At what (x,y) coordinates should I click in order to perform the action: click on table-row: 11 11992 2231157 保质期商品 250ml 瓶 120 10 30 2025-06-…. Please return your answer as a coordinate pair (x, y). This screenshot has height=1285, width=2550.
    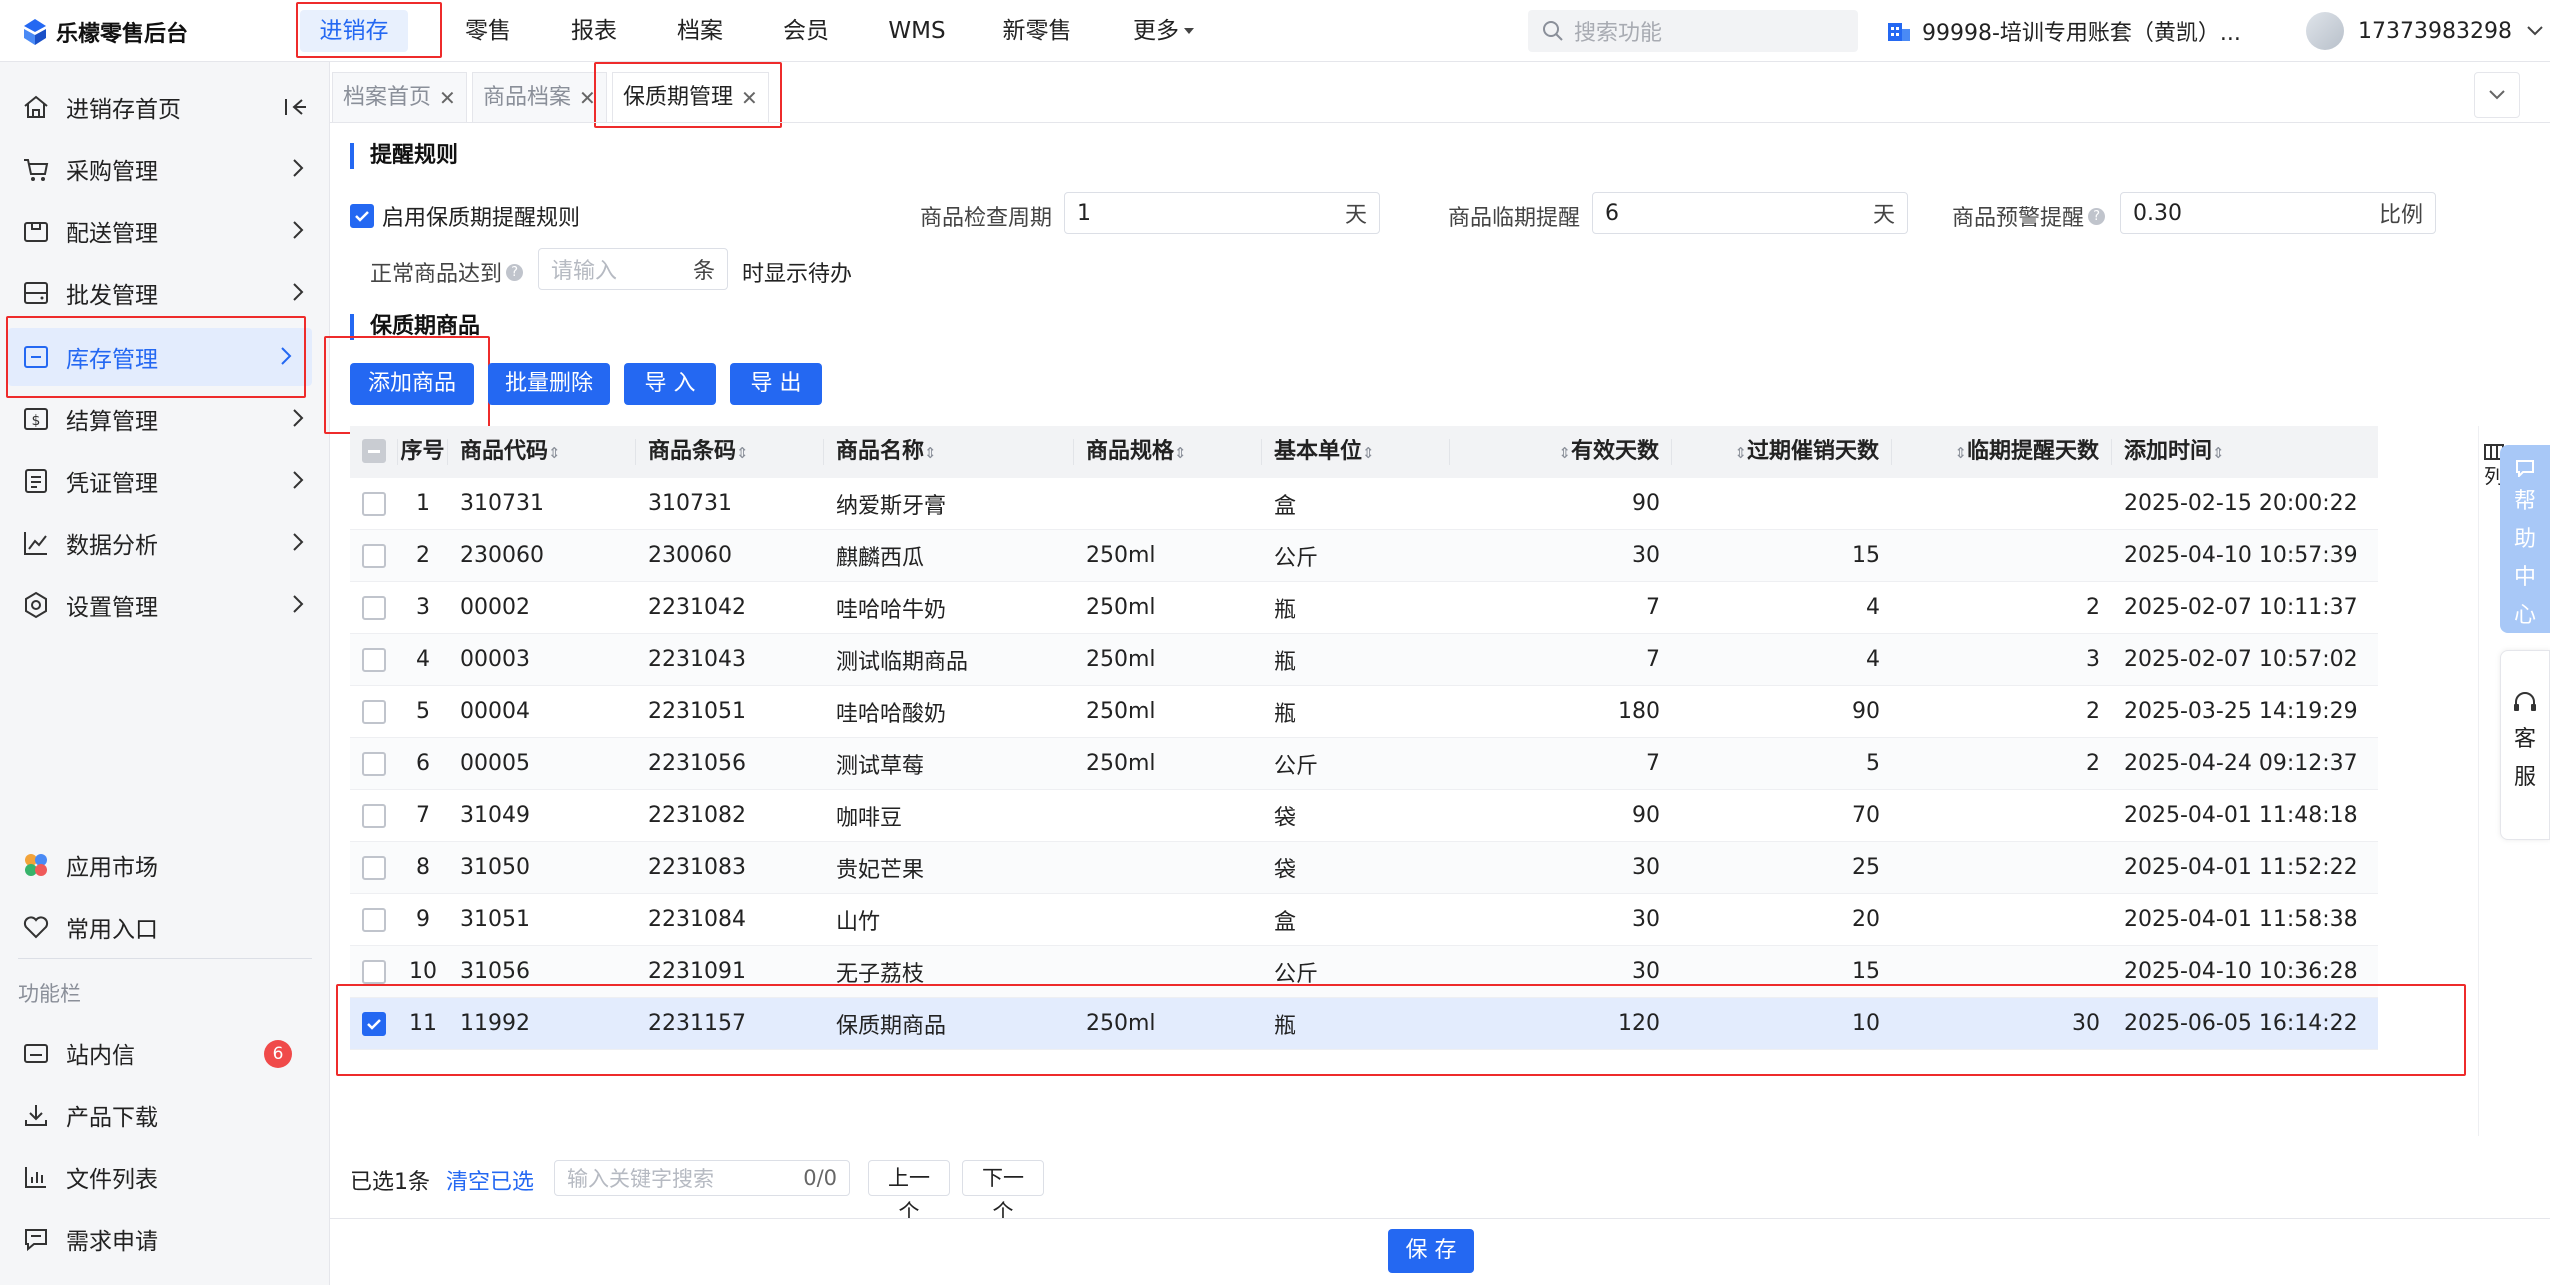
    Looking at the image, I should click on (1364, 1024).